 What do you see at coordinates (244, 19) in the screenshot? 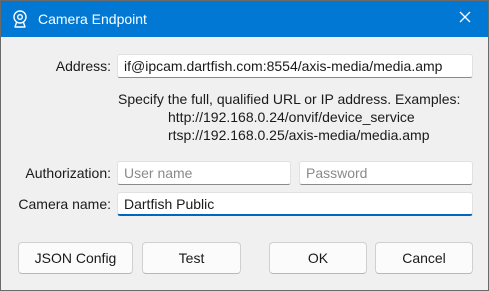
I see `title-bar: Camera Endpoint` at bounding box center [244, 19].